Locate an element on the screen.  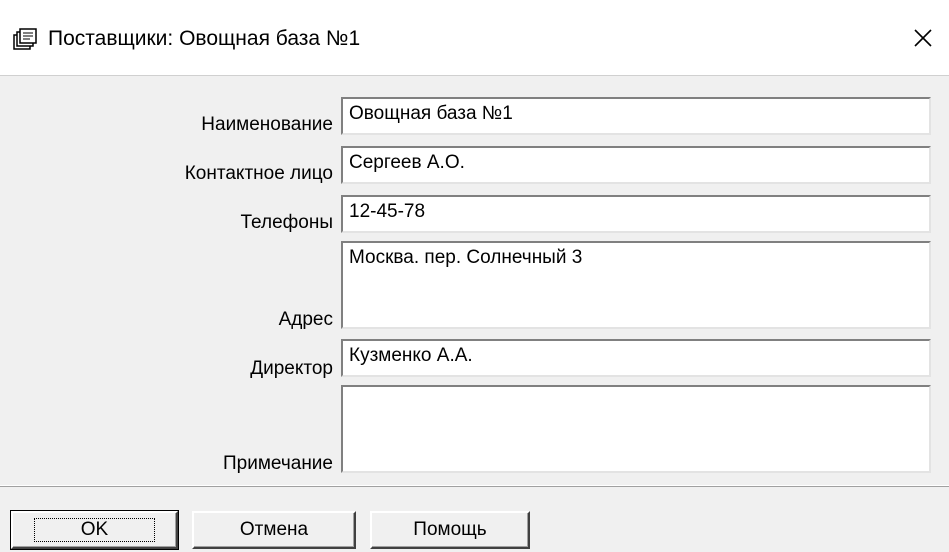
button-bar: OK Отмена Помощь is located at coordinates (474, 518).